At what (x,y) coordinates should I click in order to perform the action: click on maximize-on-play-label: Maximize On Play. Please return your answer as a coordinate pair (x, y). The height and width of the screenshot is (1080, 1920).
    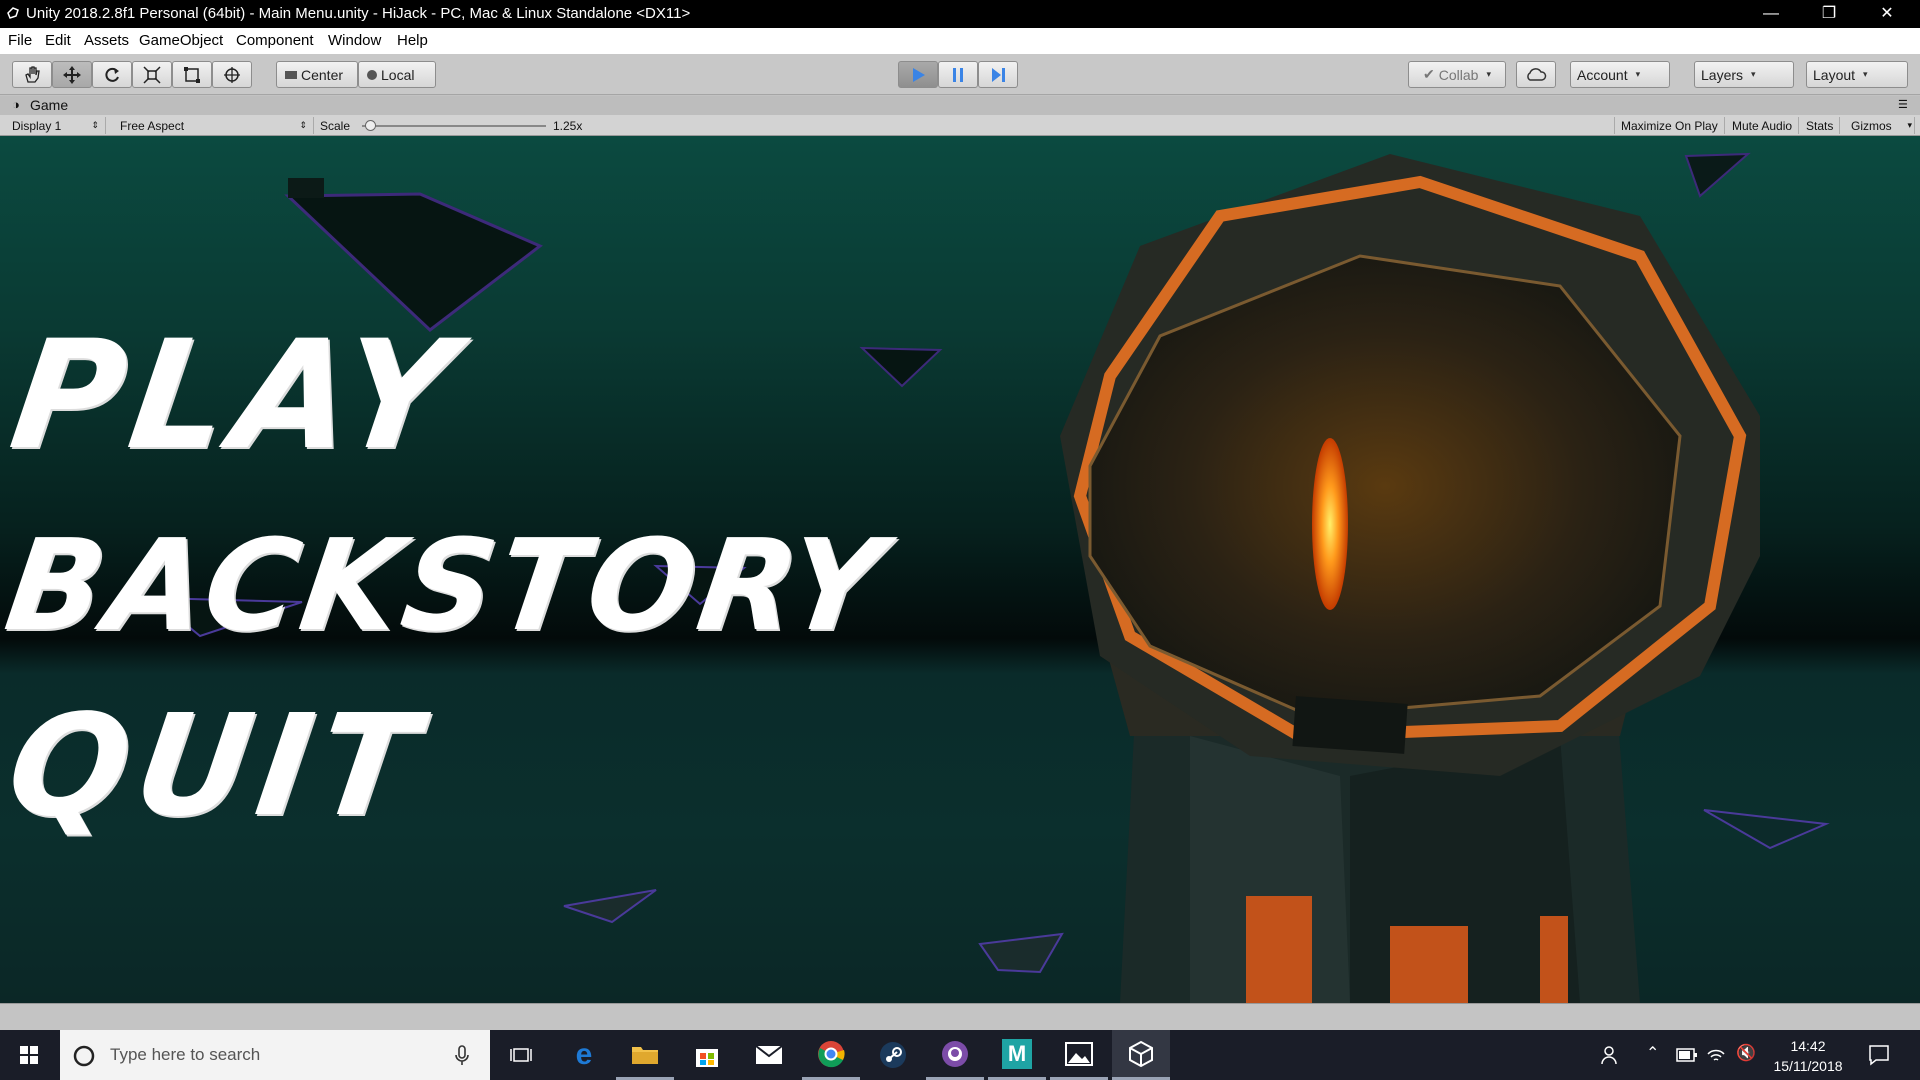
    Looking at the image, I should click on (1669, 126).